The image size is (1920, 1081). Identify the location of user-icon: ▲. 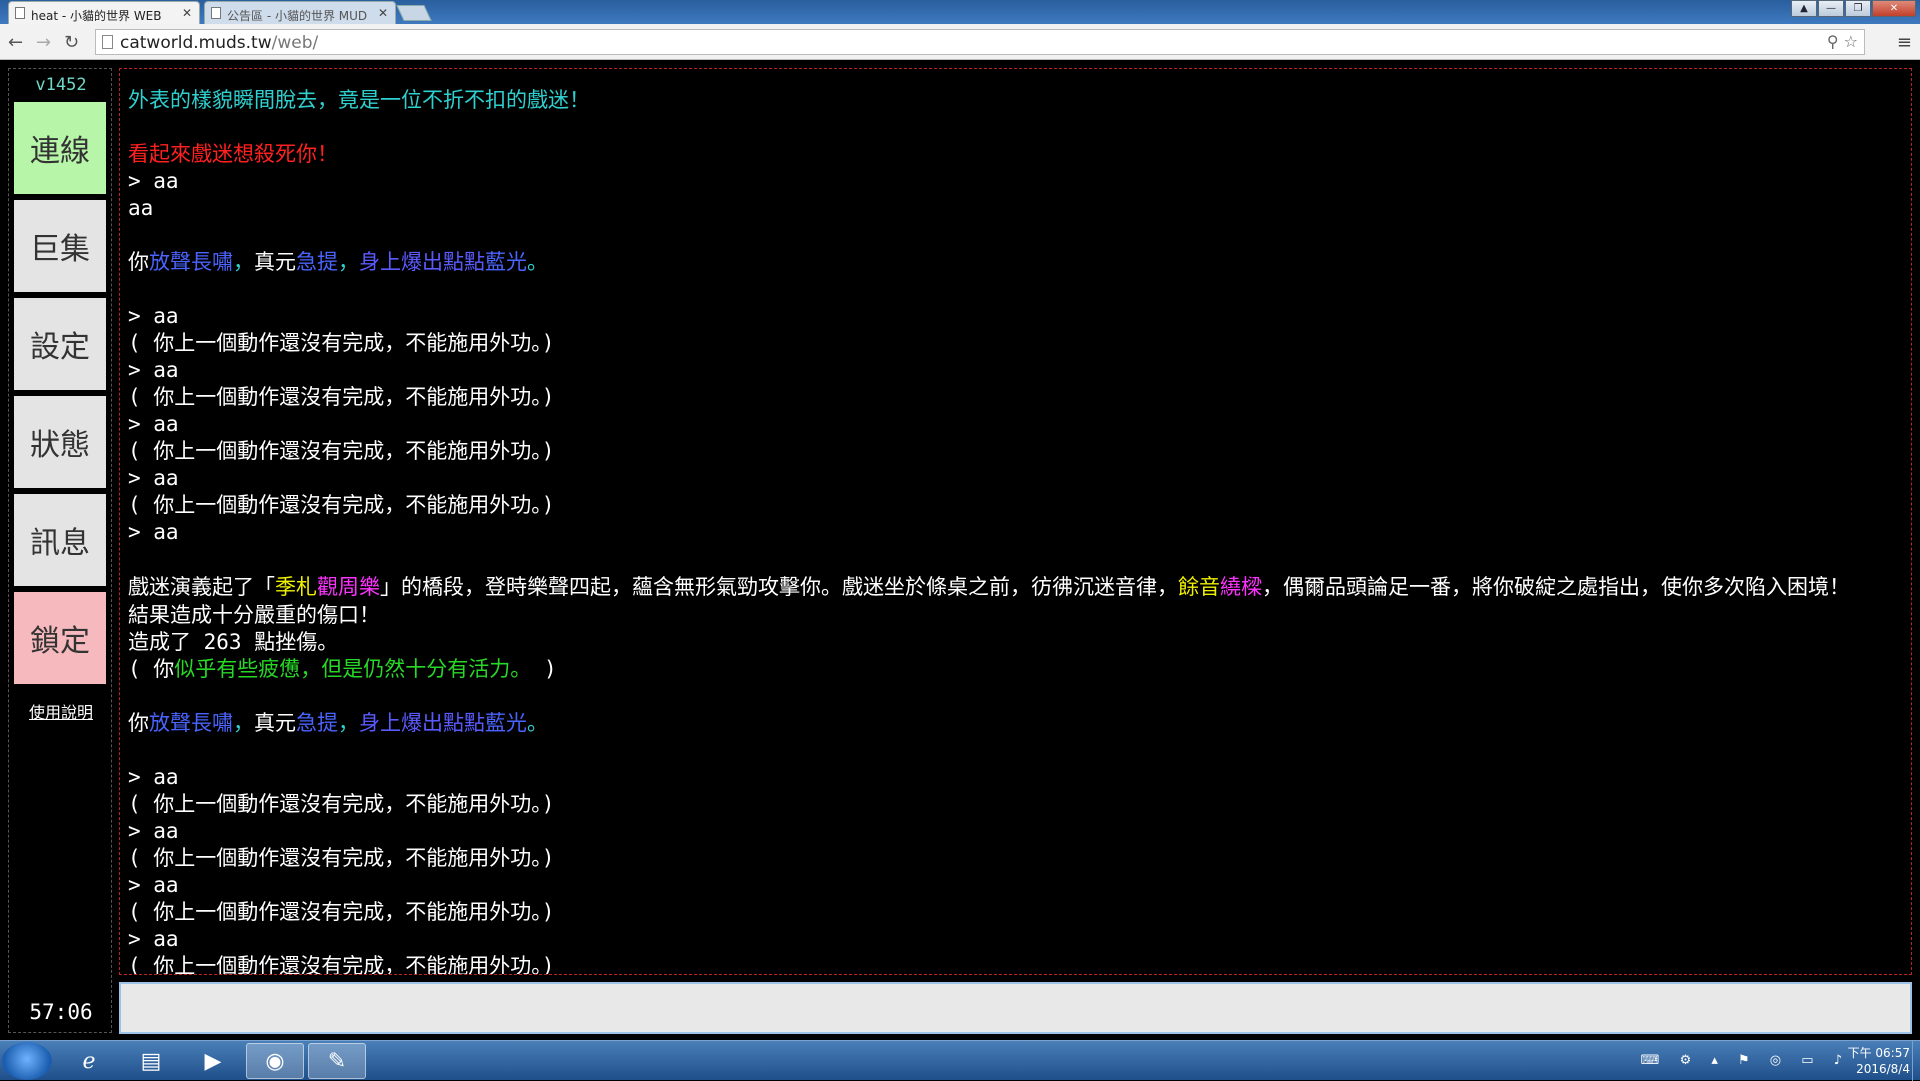
(1804, 8).